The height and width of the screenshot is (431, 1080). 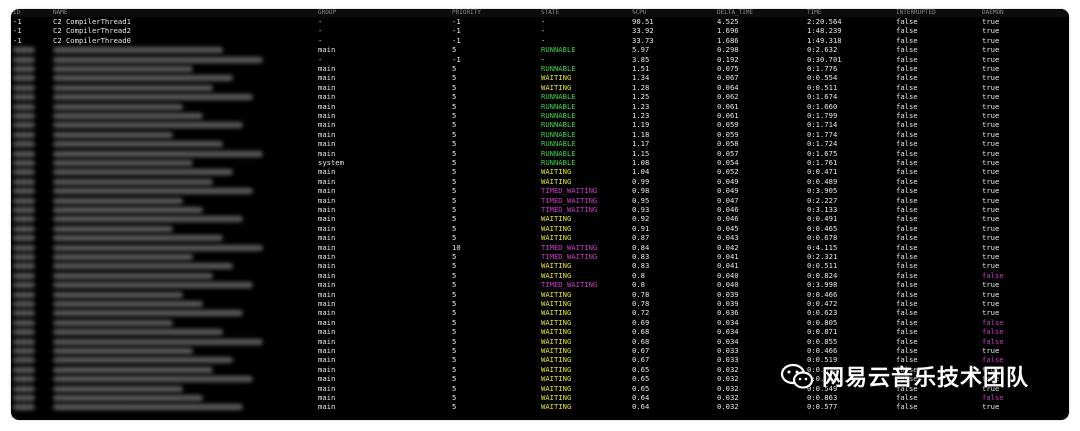 What do you see at coordinates (540, 171) in the screenshot?
I see `table-row: main 5 WAITING 1.04 0.052 0:0.471 false true` at bounding box center [540, 171].